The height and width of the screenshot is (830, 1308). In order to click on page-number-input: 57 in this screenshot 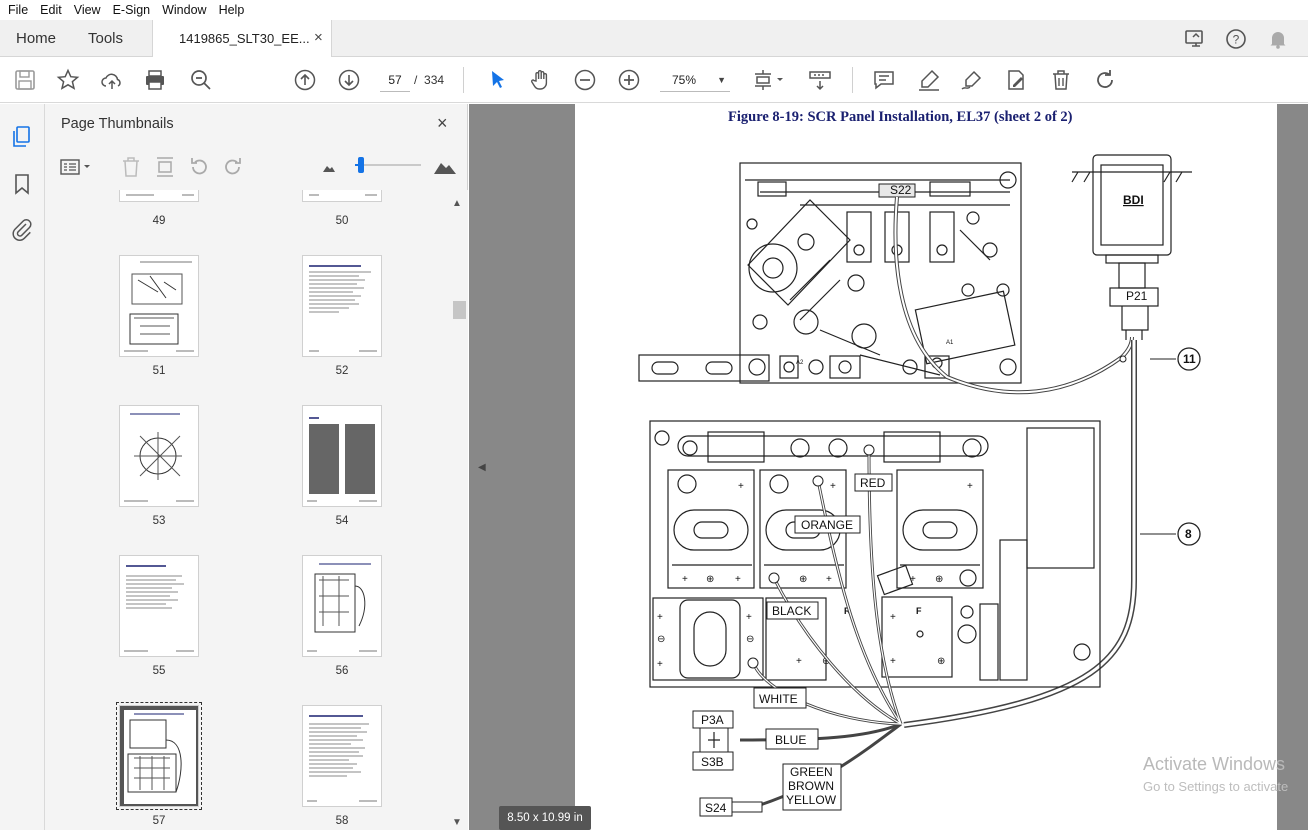, I will do `click(395, 80)`.